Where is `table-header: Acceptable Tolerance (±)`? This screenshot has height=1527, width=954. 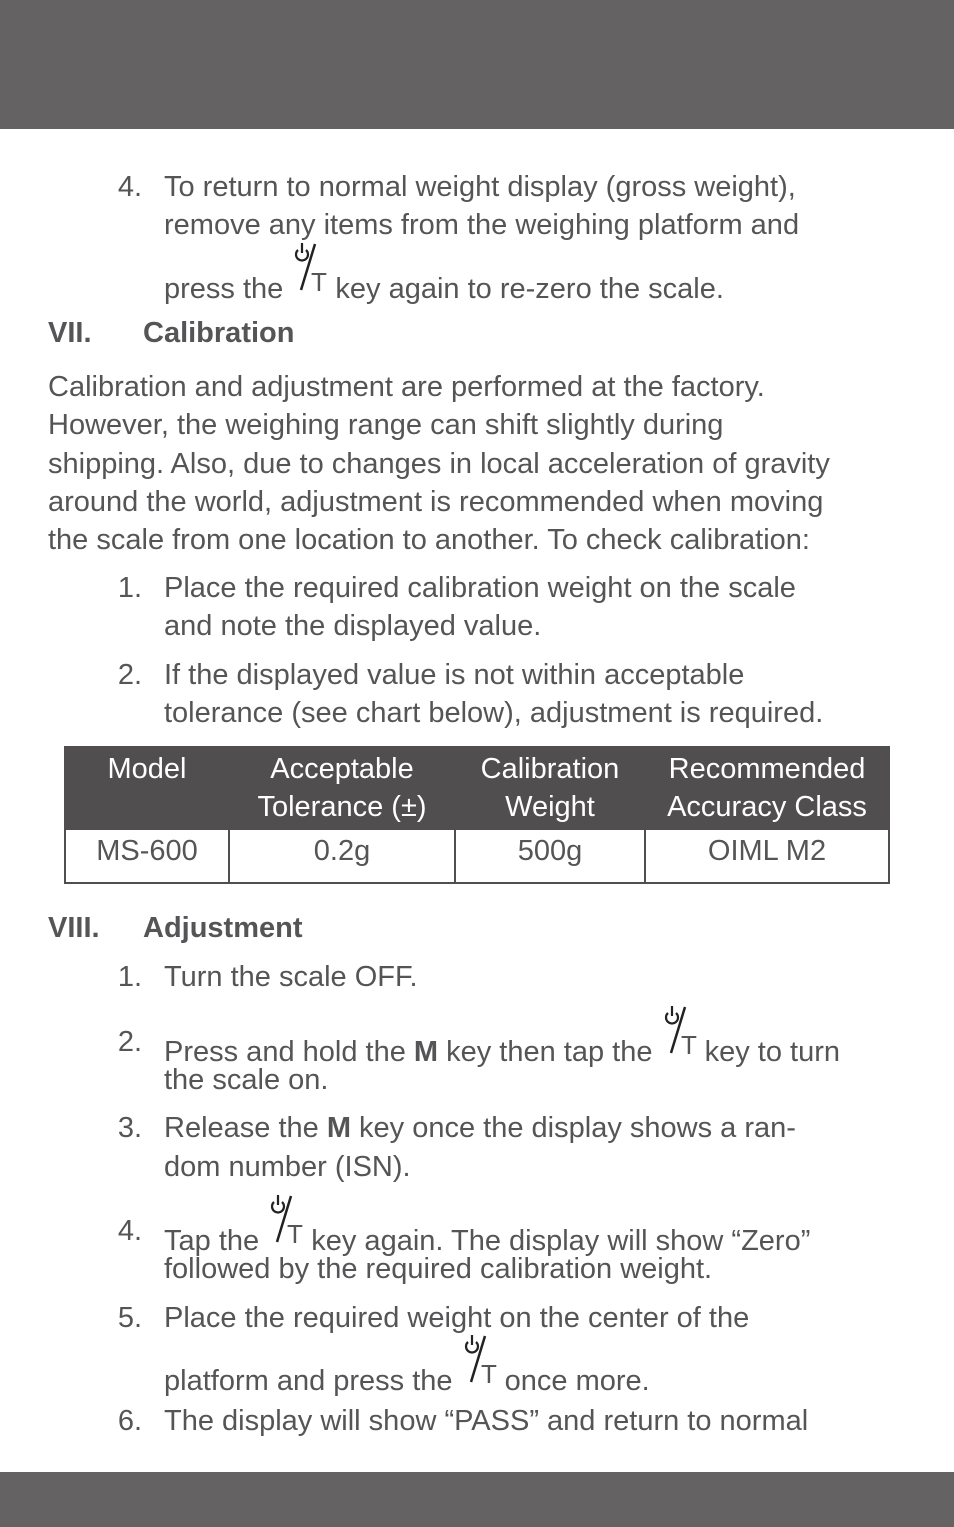 table-header: Acceptable Tolerance (±) is located at coordinates (342, 787).